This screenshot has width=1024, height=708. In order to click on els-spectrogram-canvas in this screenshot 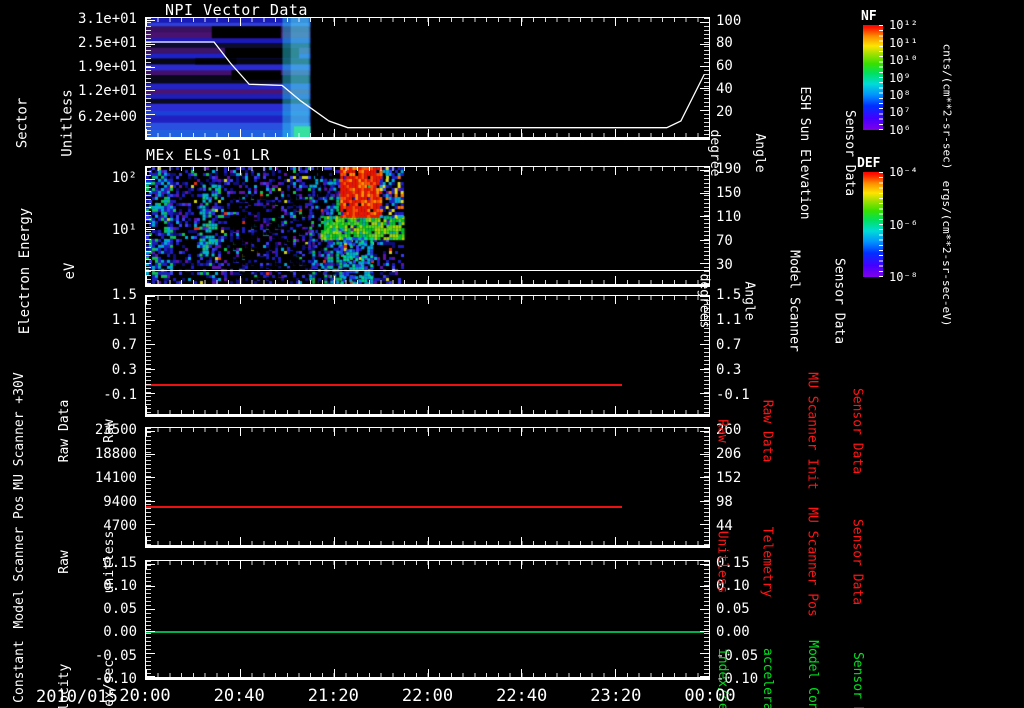, I will do `click(427, 225)`.